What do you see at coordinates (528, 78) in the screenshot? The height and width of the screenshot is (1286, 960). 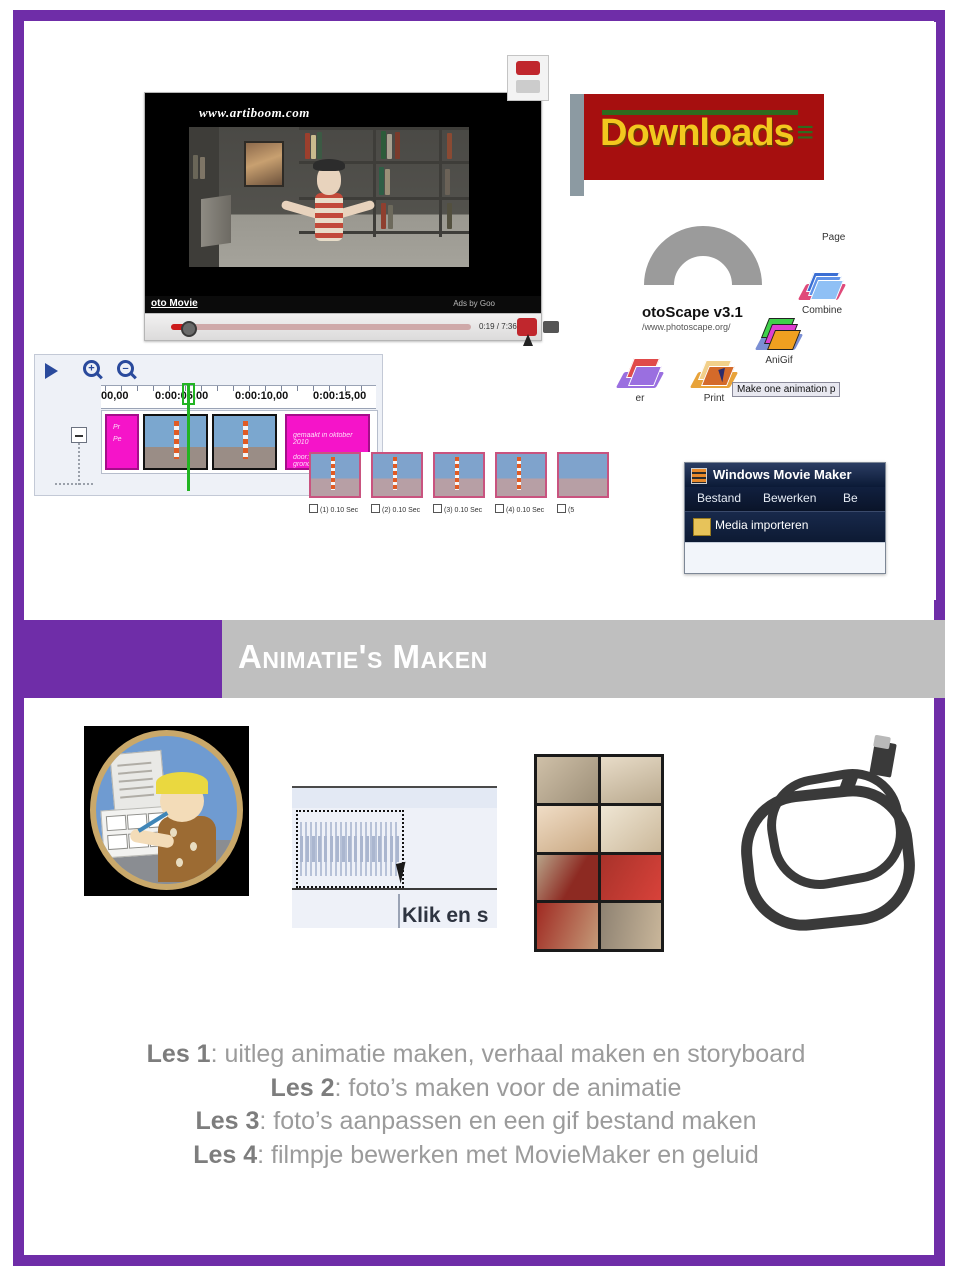 I see `video-popup-panel` at bounding box center [528, 78].